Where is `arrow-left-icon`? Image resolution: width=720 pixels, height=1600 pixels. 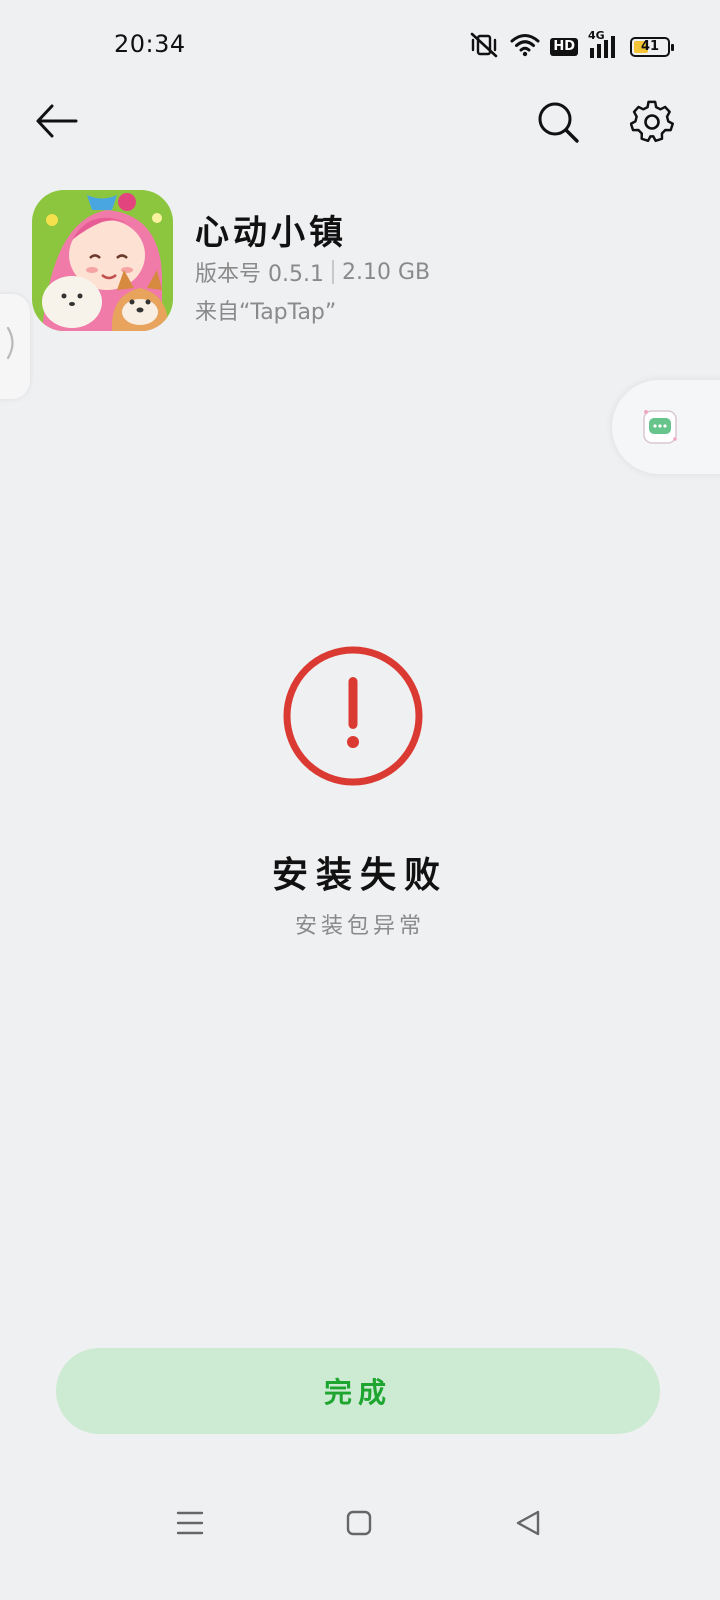 arrow-left-icon is located at coordinates (56, 123).